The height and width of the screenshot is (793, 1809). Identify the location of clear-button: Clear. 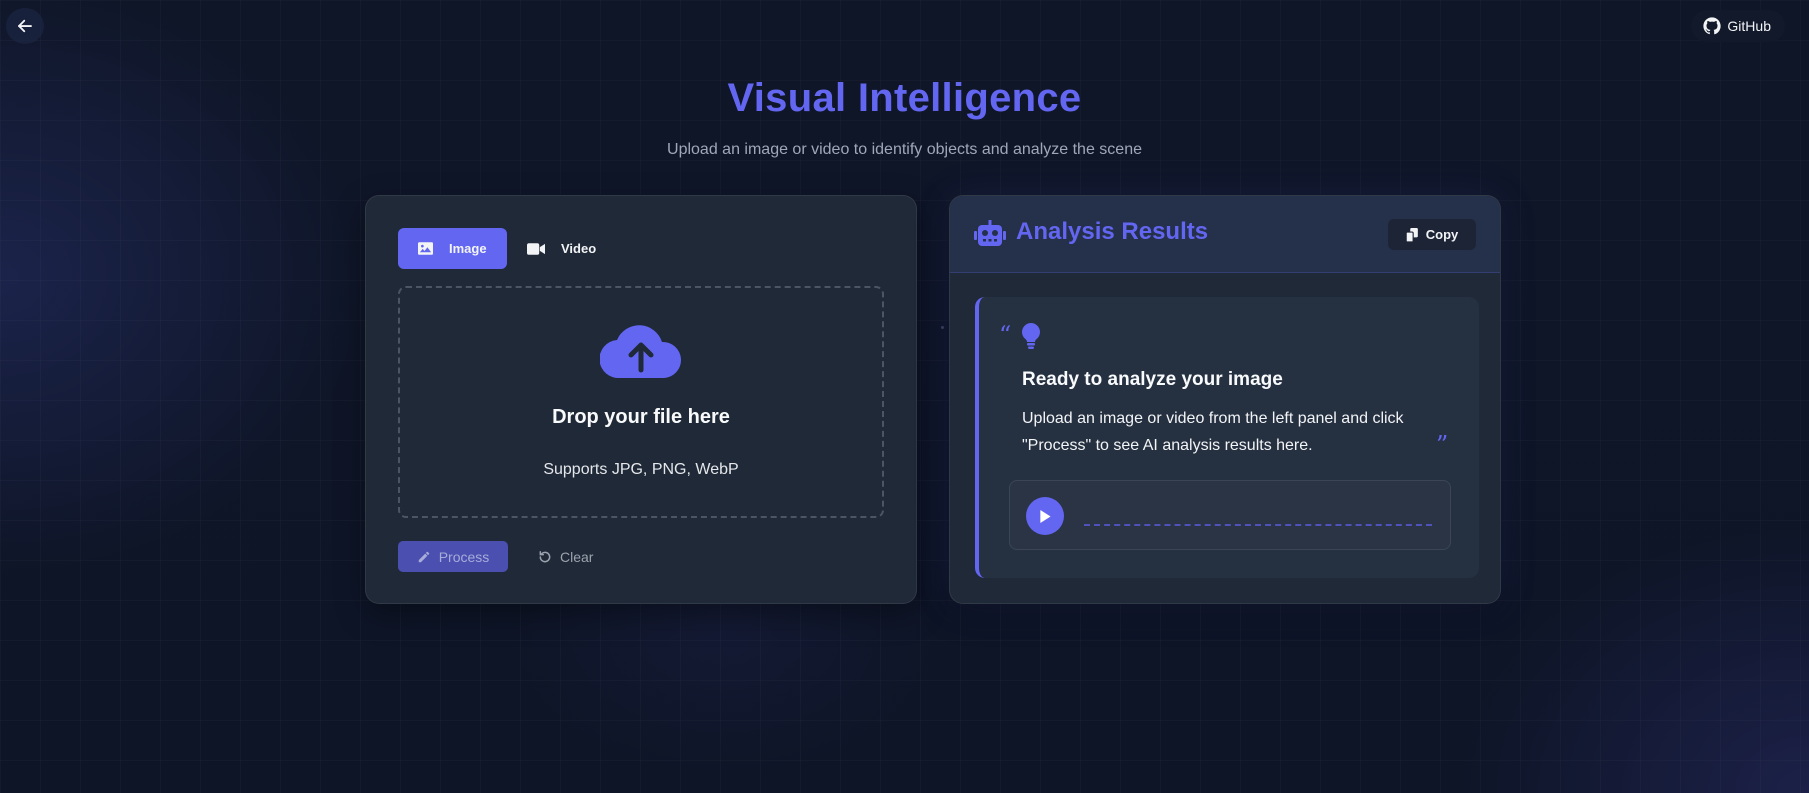
(565, 556).